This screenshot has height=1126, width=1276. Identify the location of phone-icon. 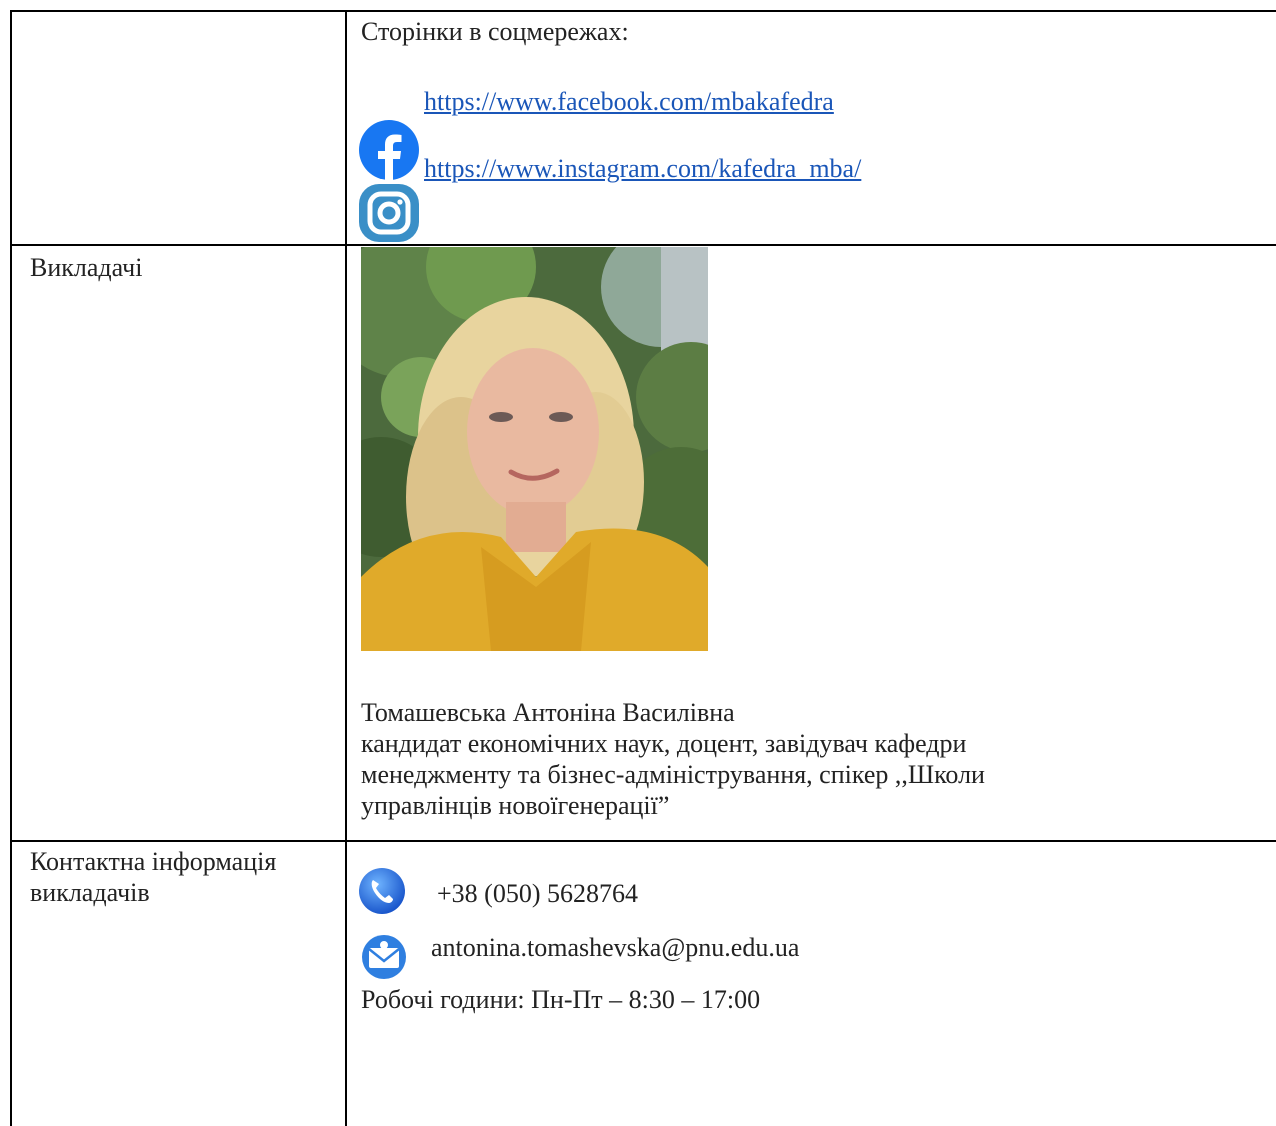
(382, 891).